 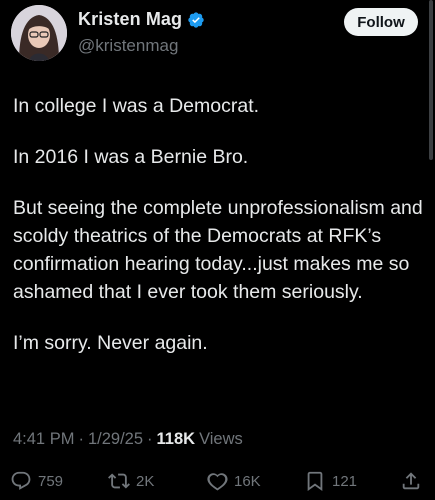 What do you see at coordinates (51, 481) in the screenshot?
I see `reply-count: 759` at bounding box center [51, 481].